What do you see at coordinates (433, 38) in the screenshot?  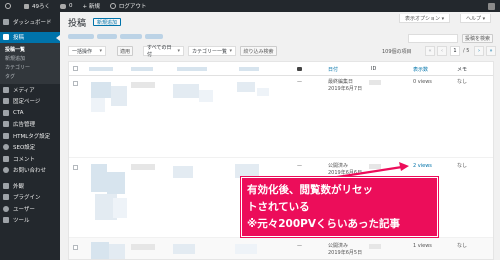 I see `search-input` at bounding box center [433, 38].